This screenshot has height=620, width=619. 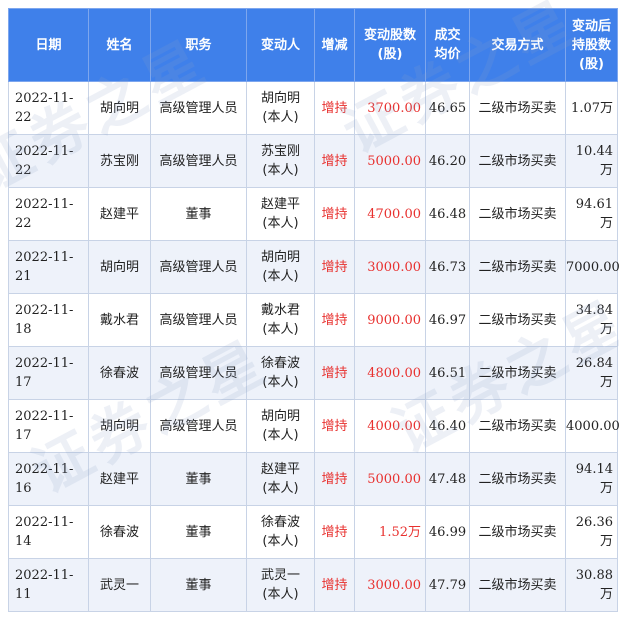 I want to click on column-header-avg-price: 成交 均价, so click(x=447, y=45).